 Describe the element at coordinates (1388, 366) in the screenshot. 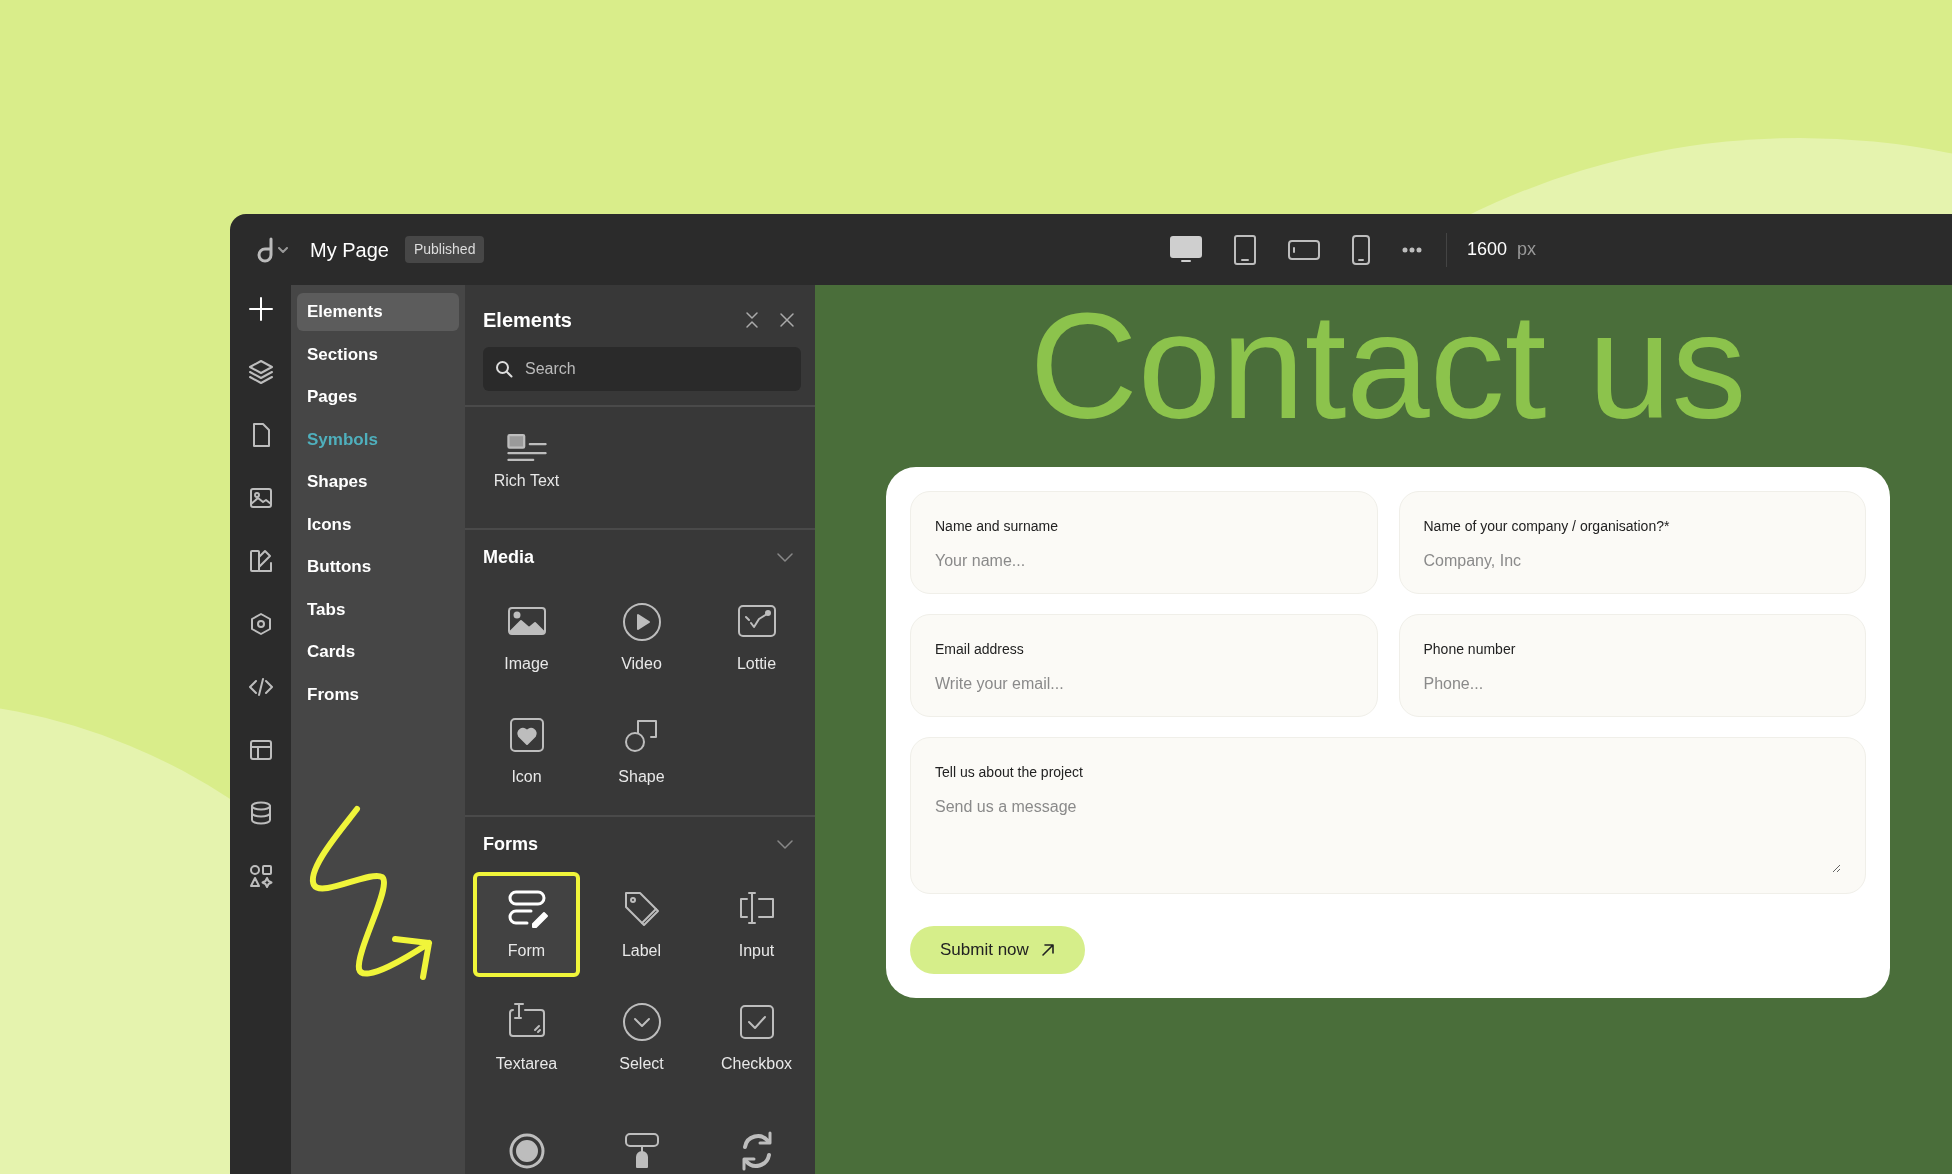

I see `page-heading: Contact us` at that location.